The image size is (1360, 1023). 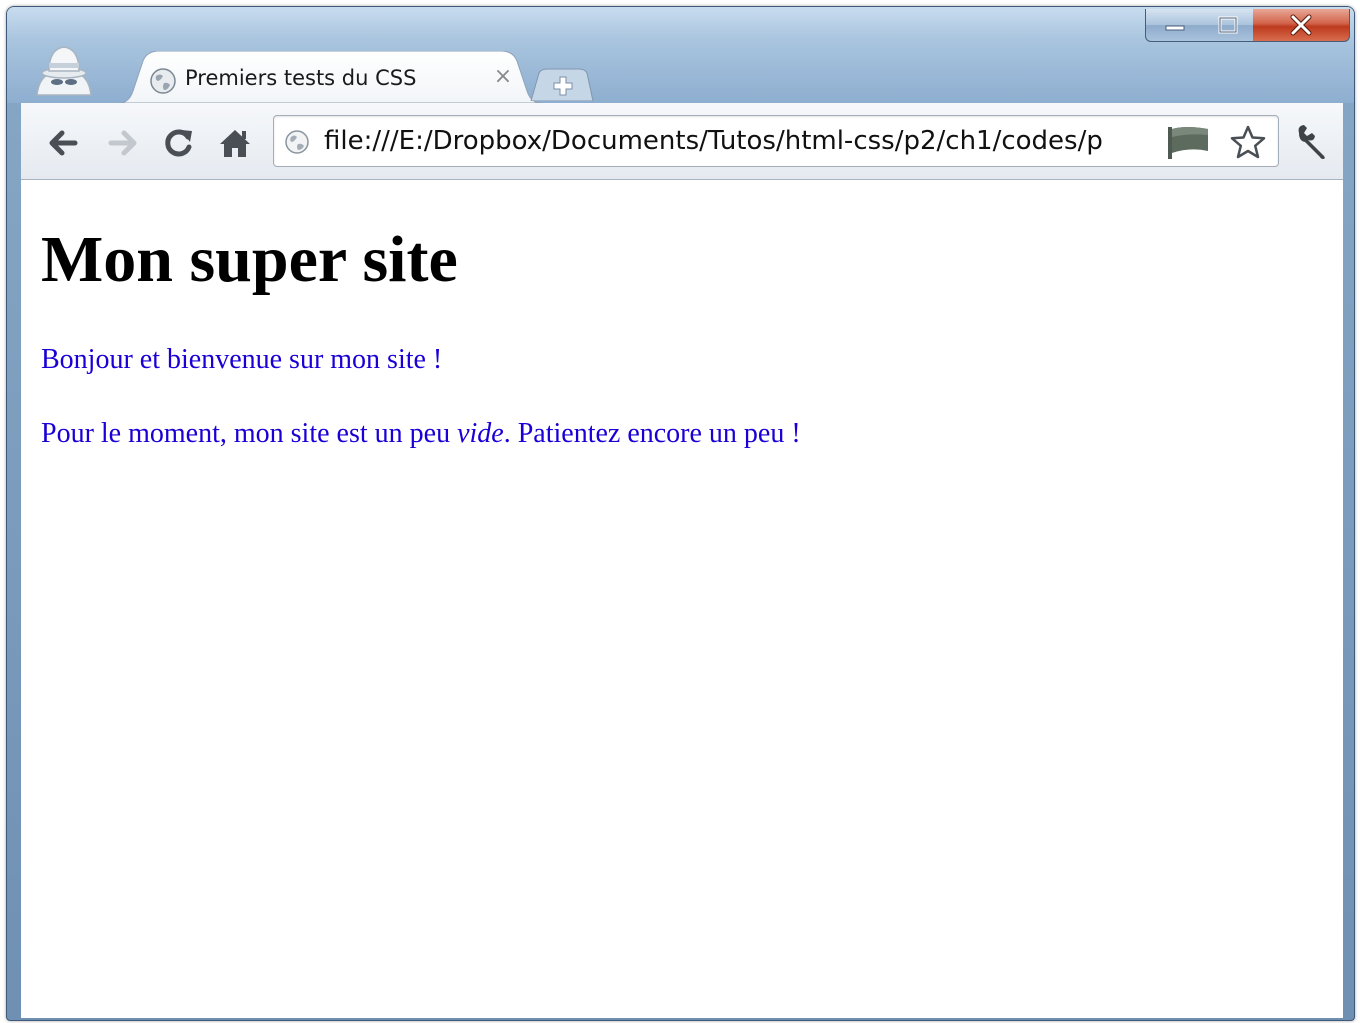 What do you see at coordinates (64, 71) in the screenshot?
I see `incognito-icon` at bounding box center [64, 71].